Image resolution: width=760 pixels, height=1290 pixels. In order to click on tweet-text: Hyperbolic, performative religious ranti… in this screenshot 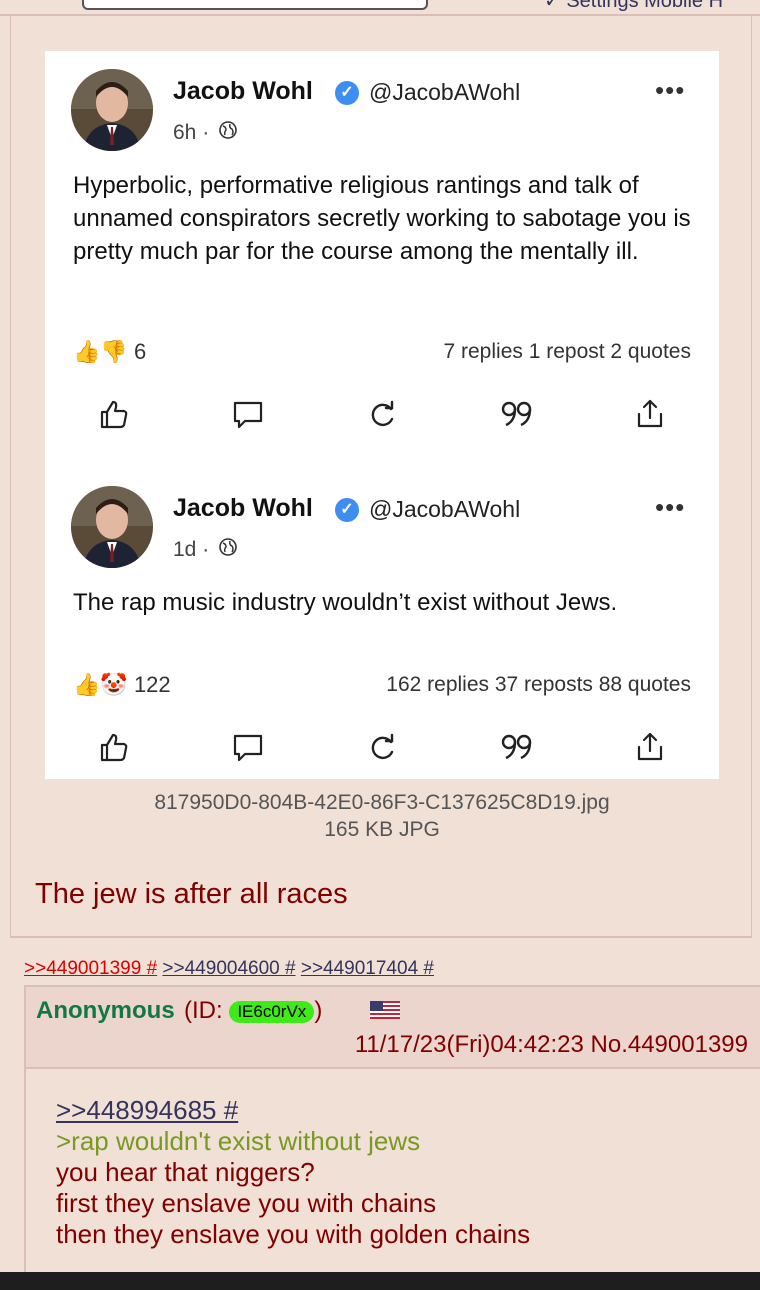, I will do `click(382, 218)`.